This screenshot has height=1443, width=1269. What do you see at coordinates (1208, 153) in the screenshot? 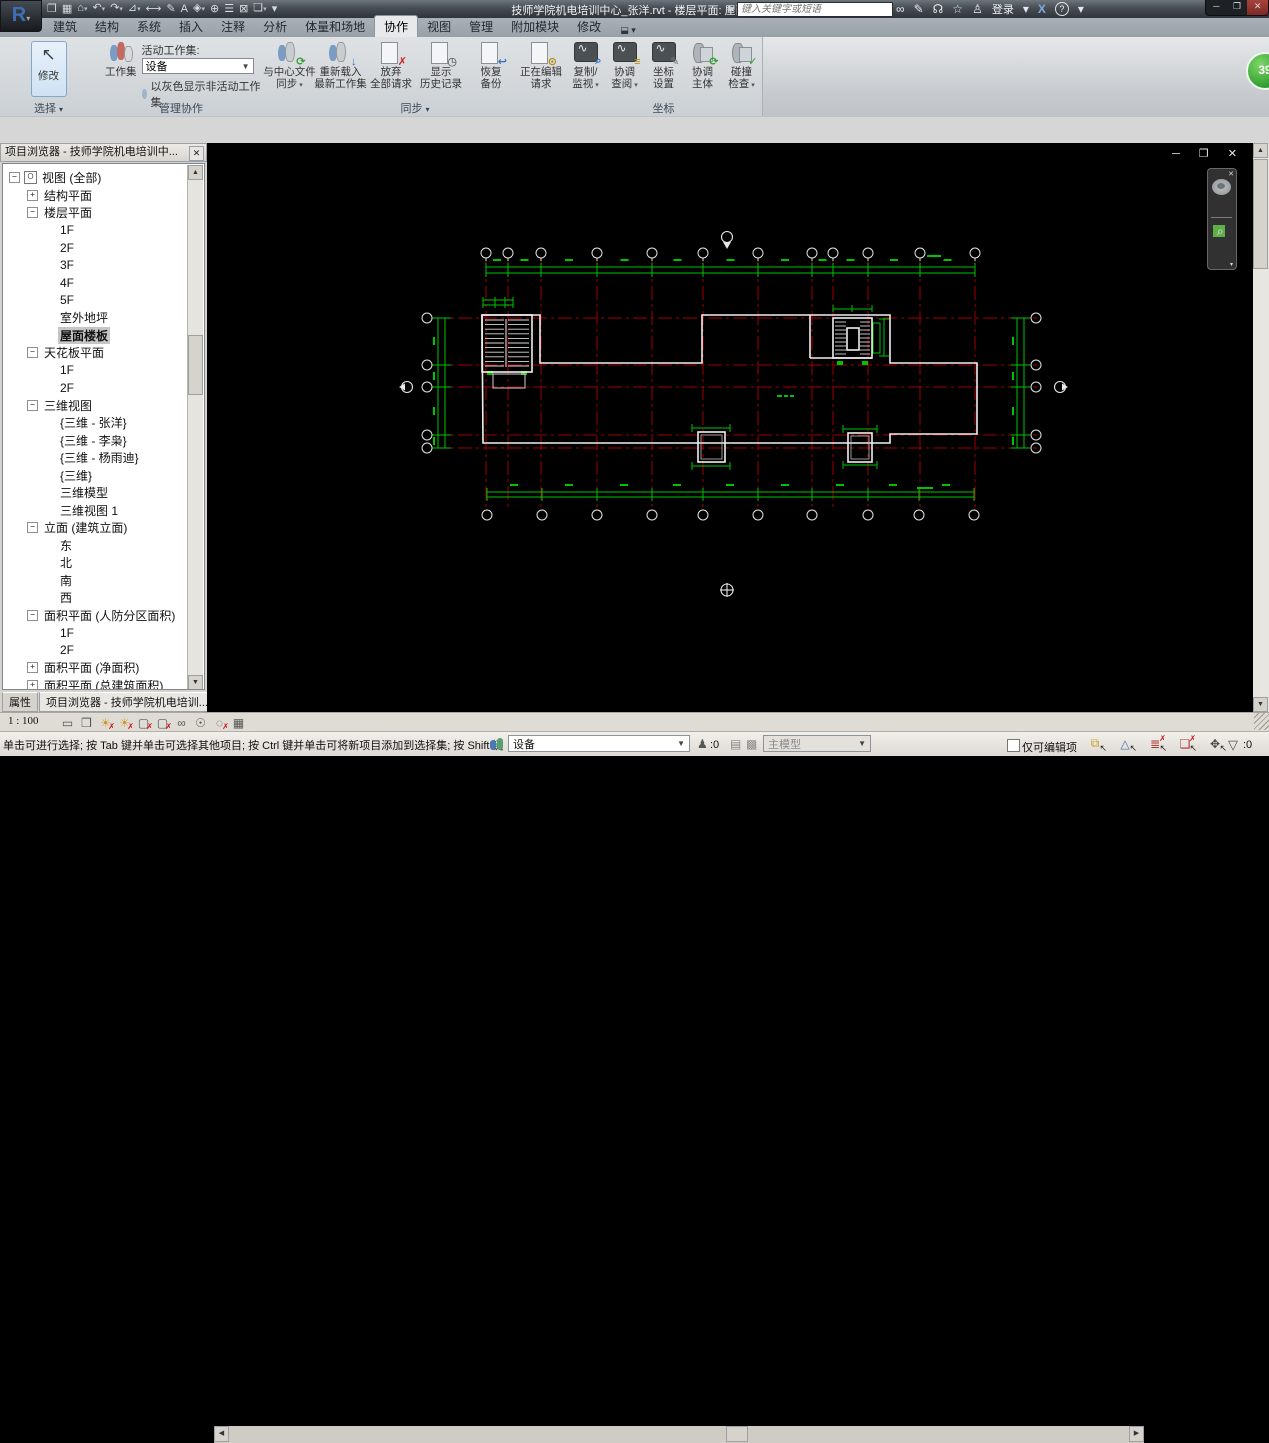
I see `view-window-buttons: ─ ❐ ✕` at bounding box center [1208, 153].